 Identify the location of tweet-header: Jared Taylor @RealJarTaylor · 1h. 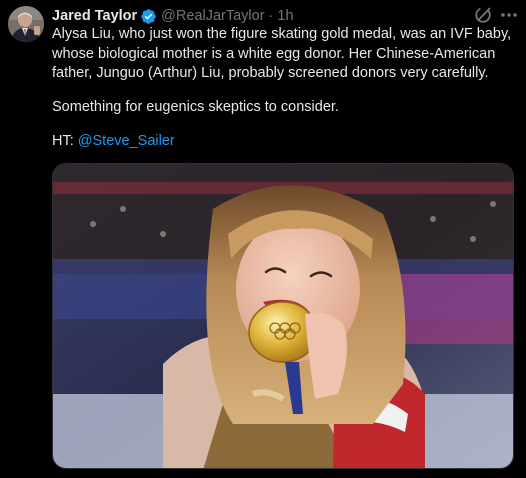
(173, 16).